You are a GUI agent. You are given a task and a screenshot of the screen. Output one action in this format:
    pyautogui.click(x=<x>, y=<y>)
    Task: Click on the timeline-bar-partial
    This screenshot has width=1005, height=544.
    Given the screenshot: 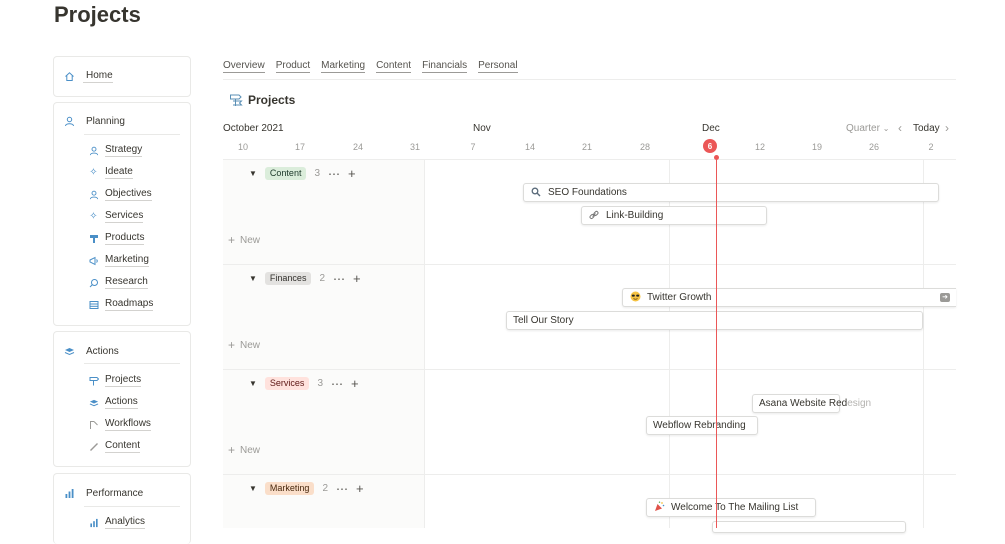 What is the action you would take?
    pyautogui.click(x=809, y=527)
    